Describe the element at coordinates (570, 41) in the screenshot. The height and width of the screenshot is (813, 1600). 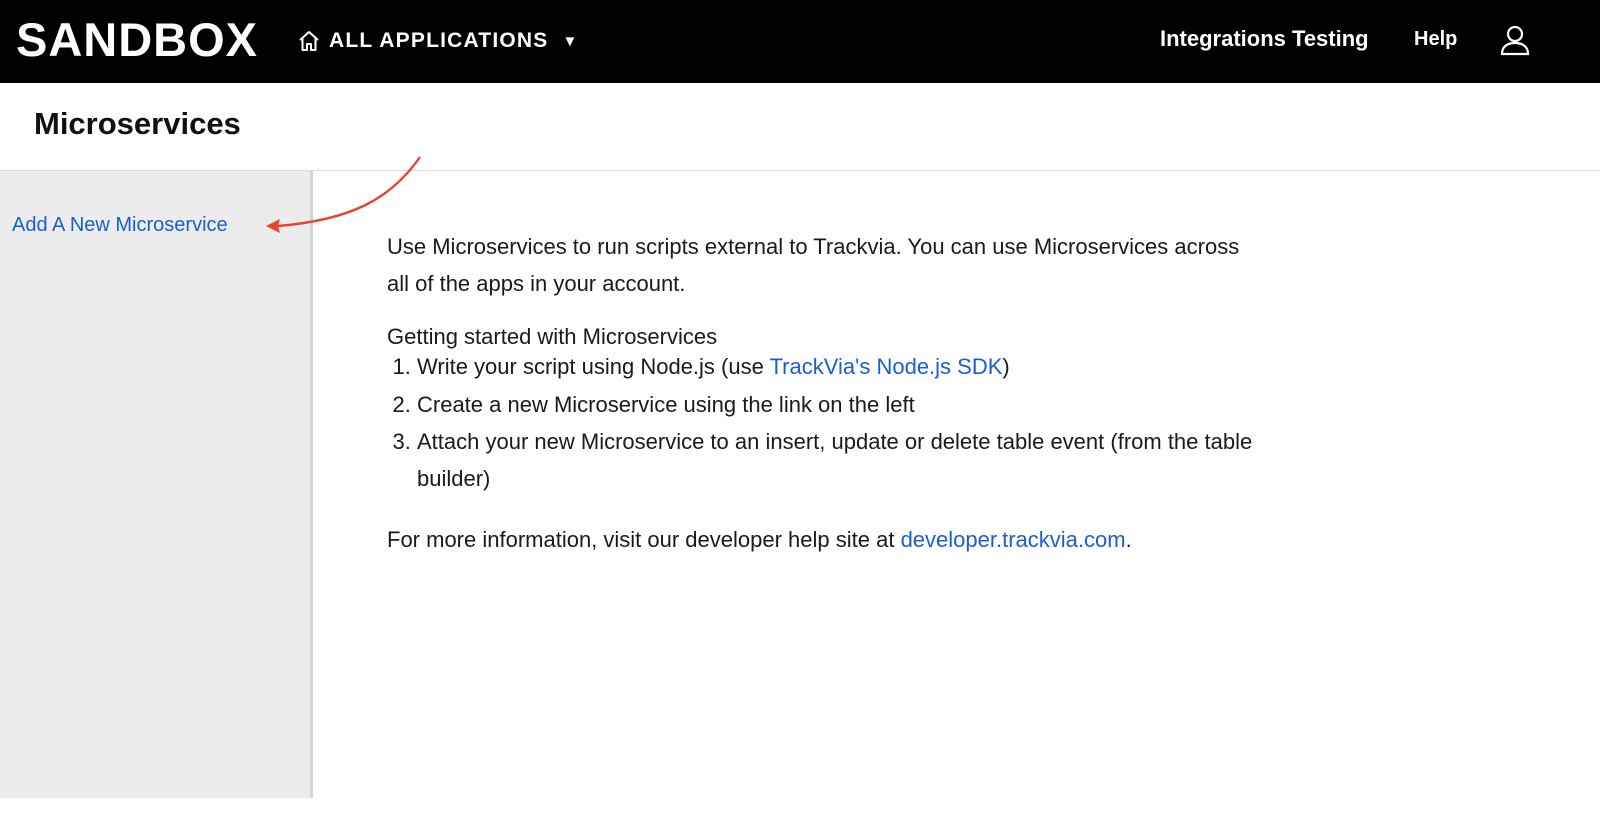
I see `chevron-down-icon: ▼` at that location.